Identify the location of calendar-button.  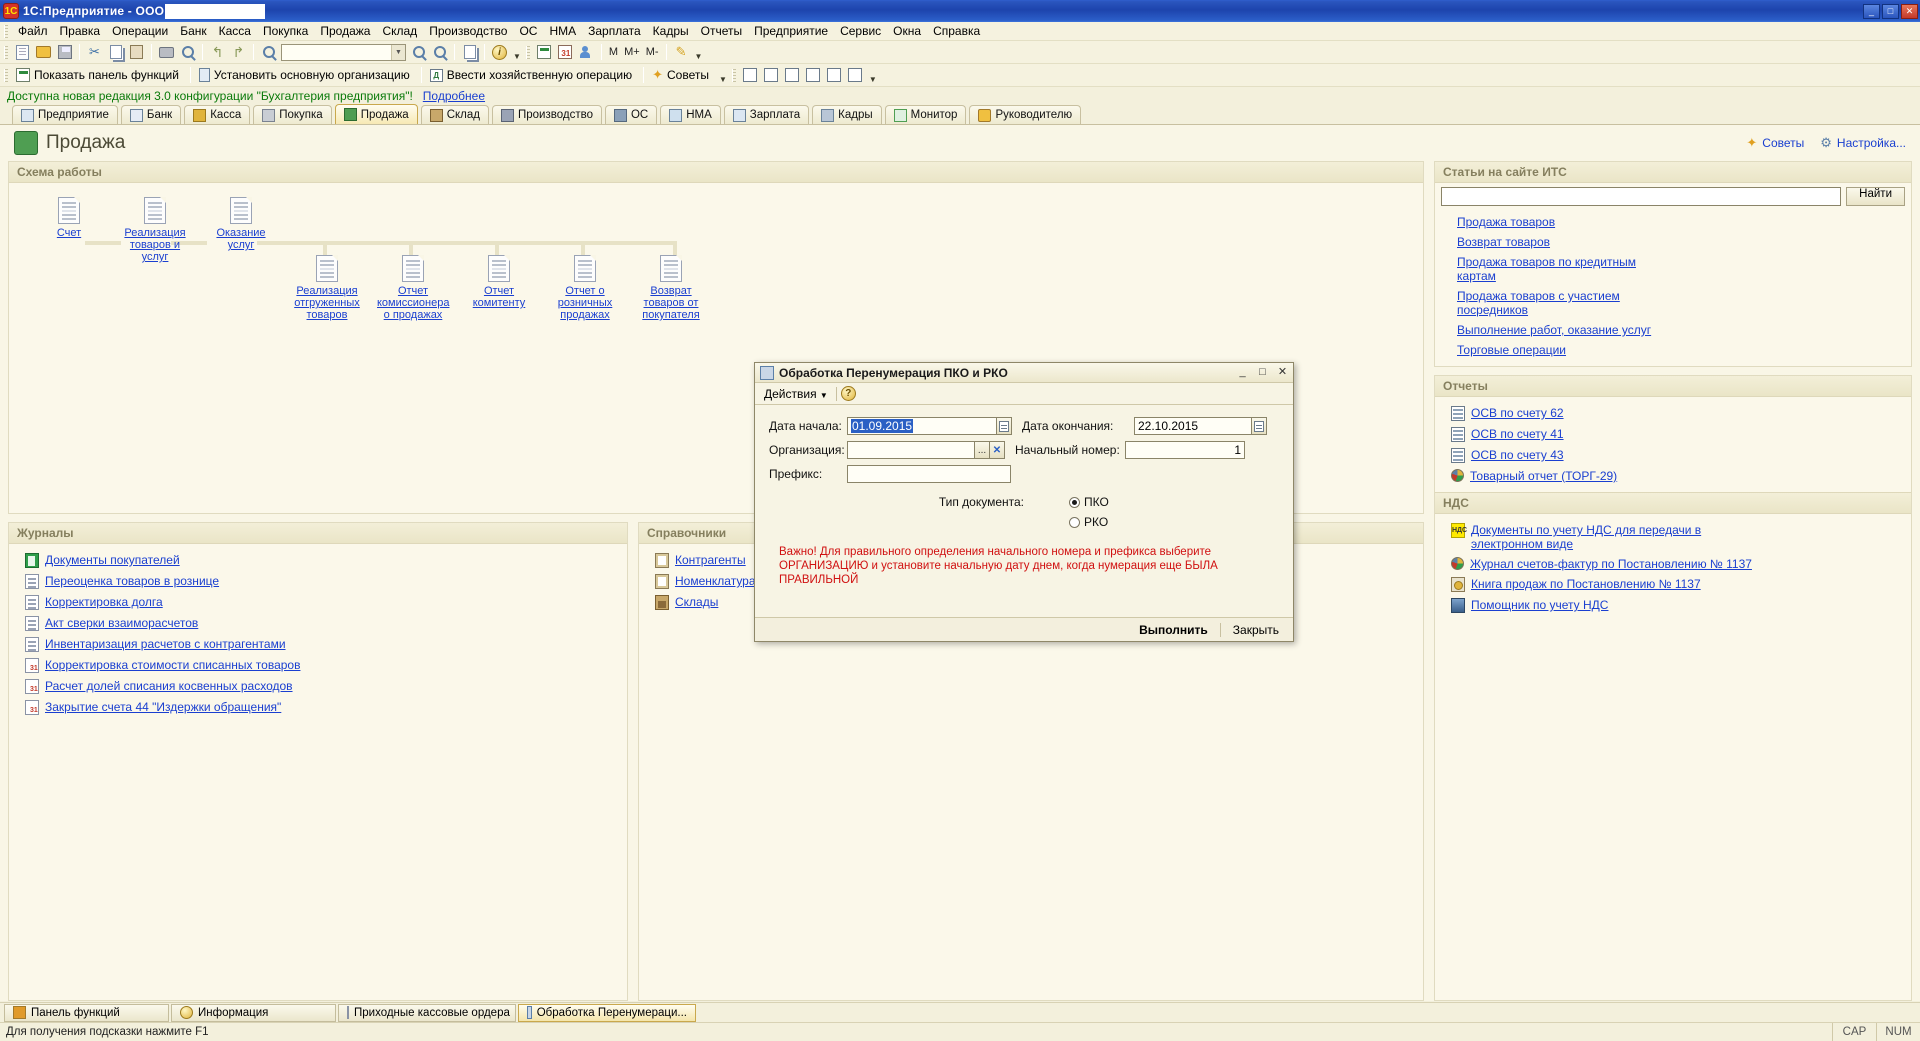
(565, 52).